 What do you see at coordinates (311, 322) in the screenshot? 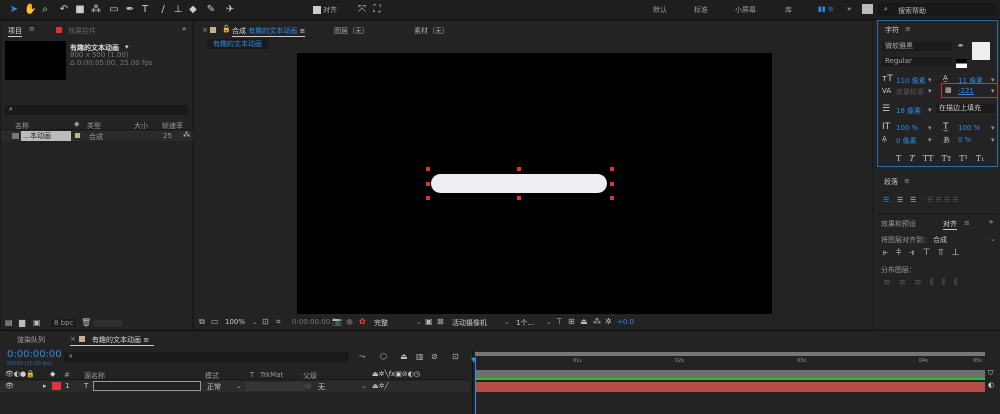
I see `current-time: 0:00:00:00` at bounding box center [311, 322].